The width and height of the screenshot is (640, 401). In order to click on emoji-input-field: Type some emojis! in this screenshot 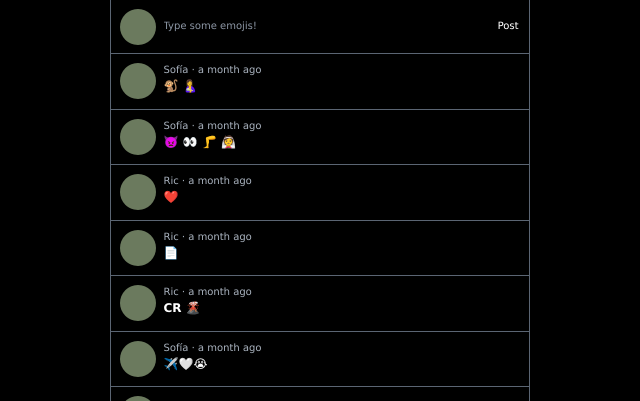, I will do `click(326, 26)`.